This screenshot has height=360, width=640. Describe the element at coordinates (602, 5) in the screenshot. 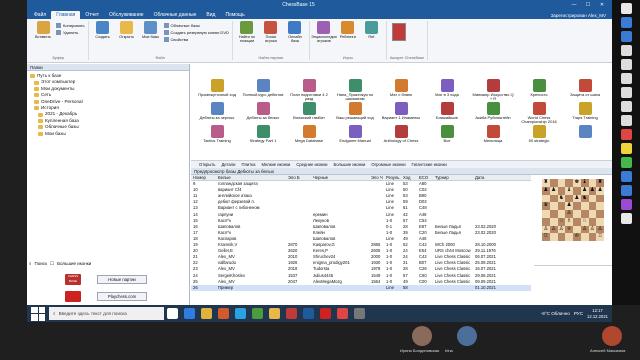

I see `close-icon: ✕` at that location.